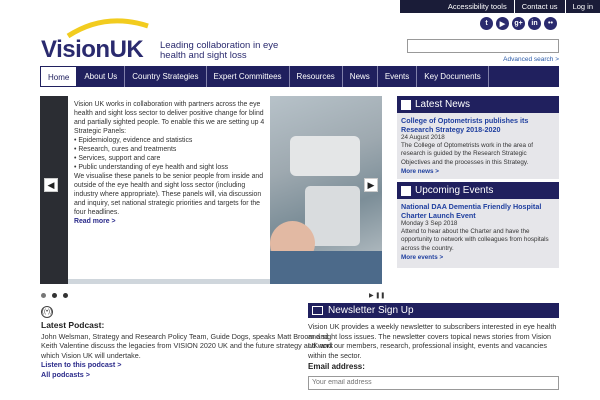  What do you see at coordinates (117, 158) in the screenshot?
I see `slider-bullet: • Services, support and care` at bounding box center [117, 158].